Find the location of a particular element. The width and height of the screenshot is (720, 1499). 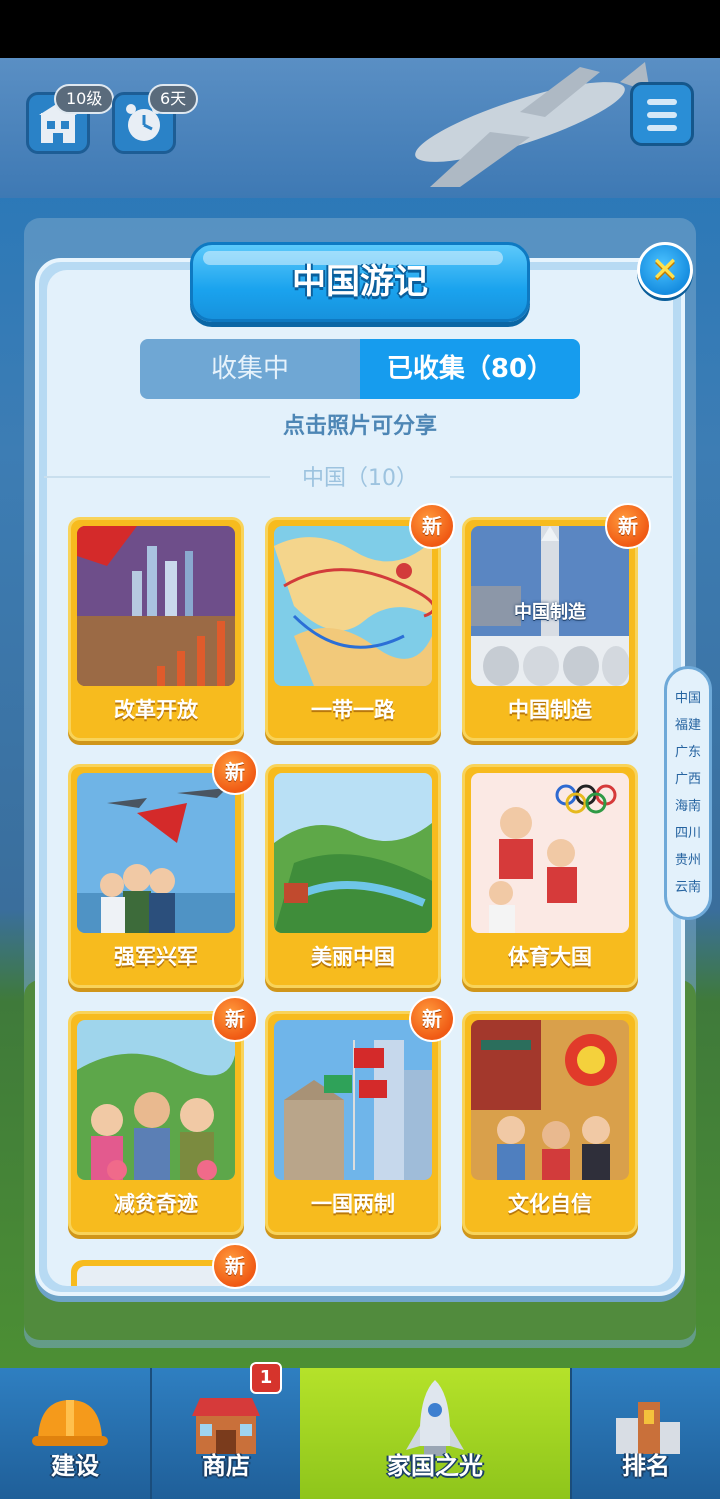

bottom-nav: 建设 商店 家国之光 排名 is located at coordinates (360, 1433).